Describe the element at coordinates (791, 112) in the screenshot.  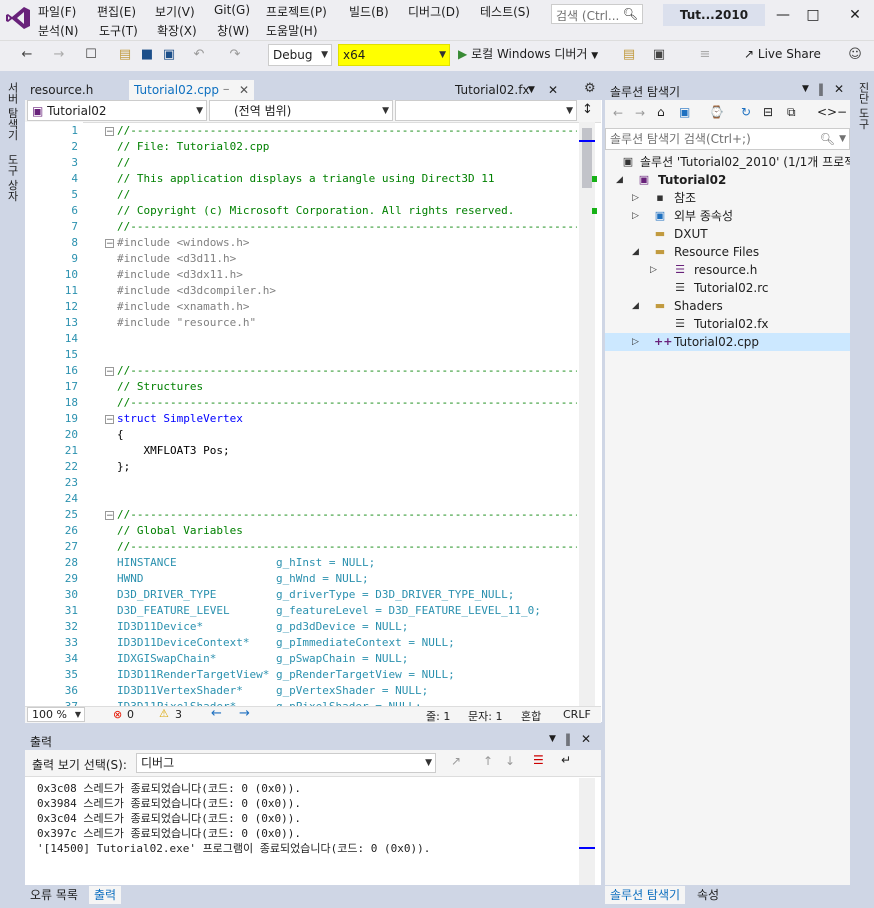
I see `show-all-files-icon: ⧉` at that location.